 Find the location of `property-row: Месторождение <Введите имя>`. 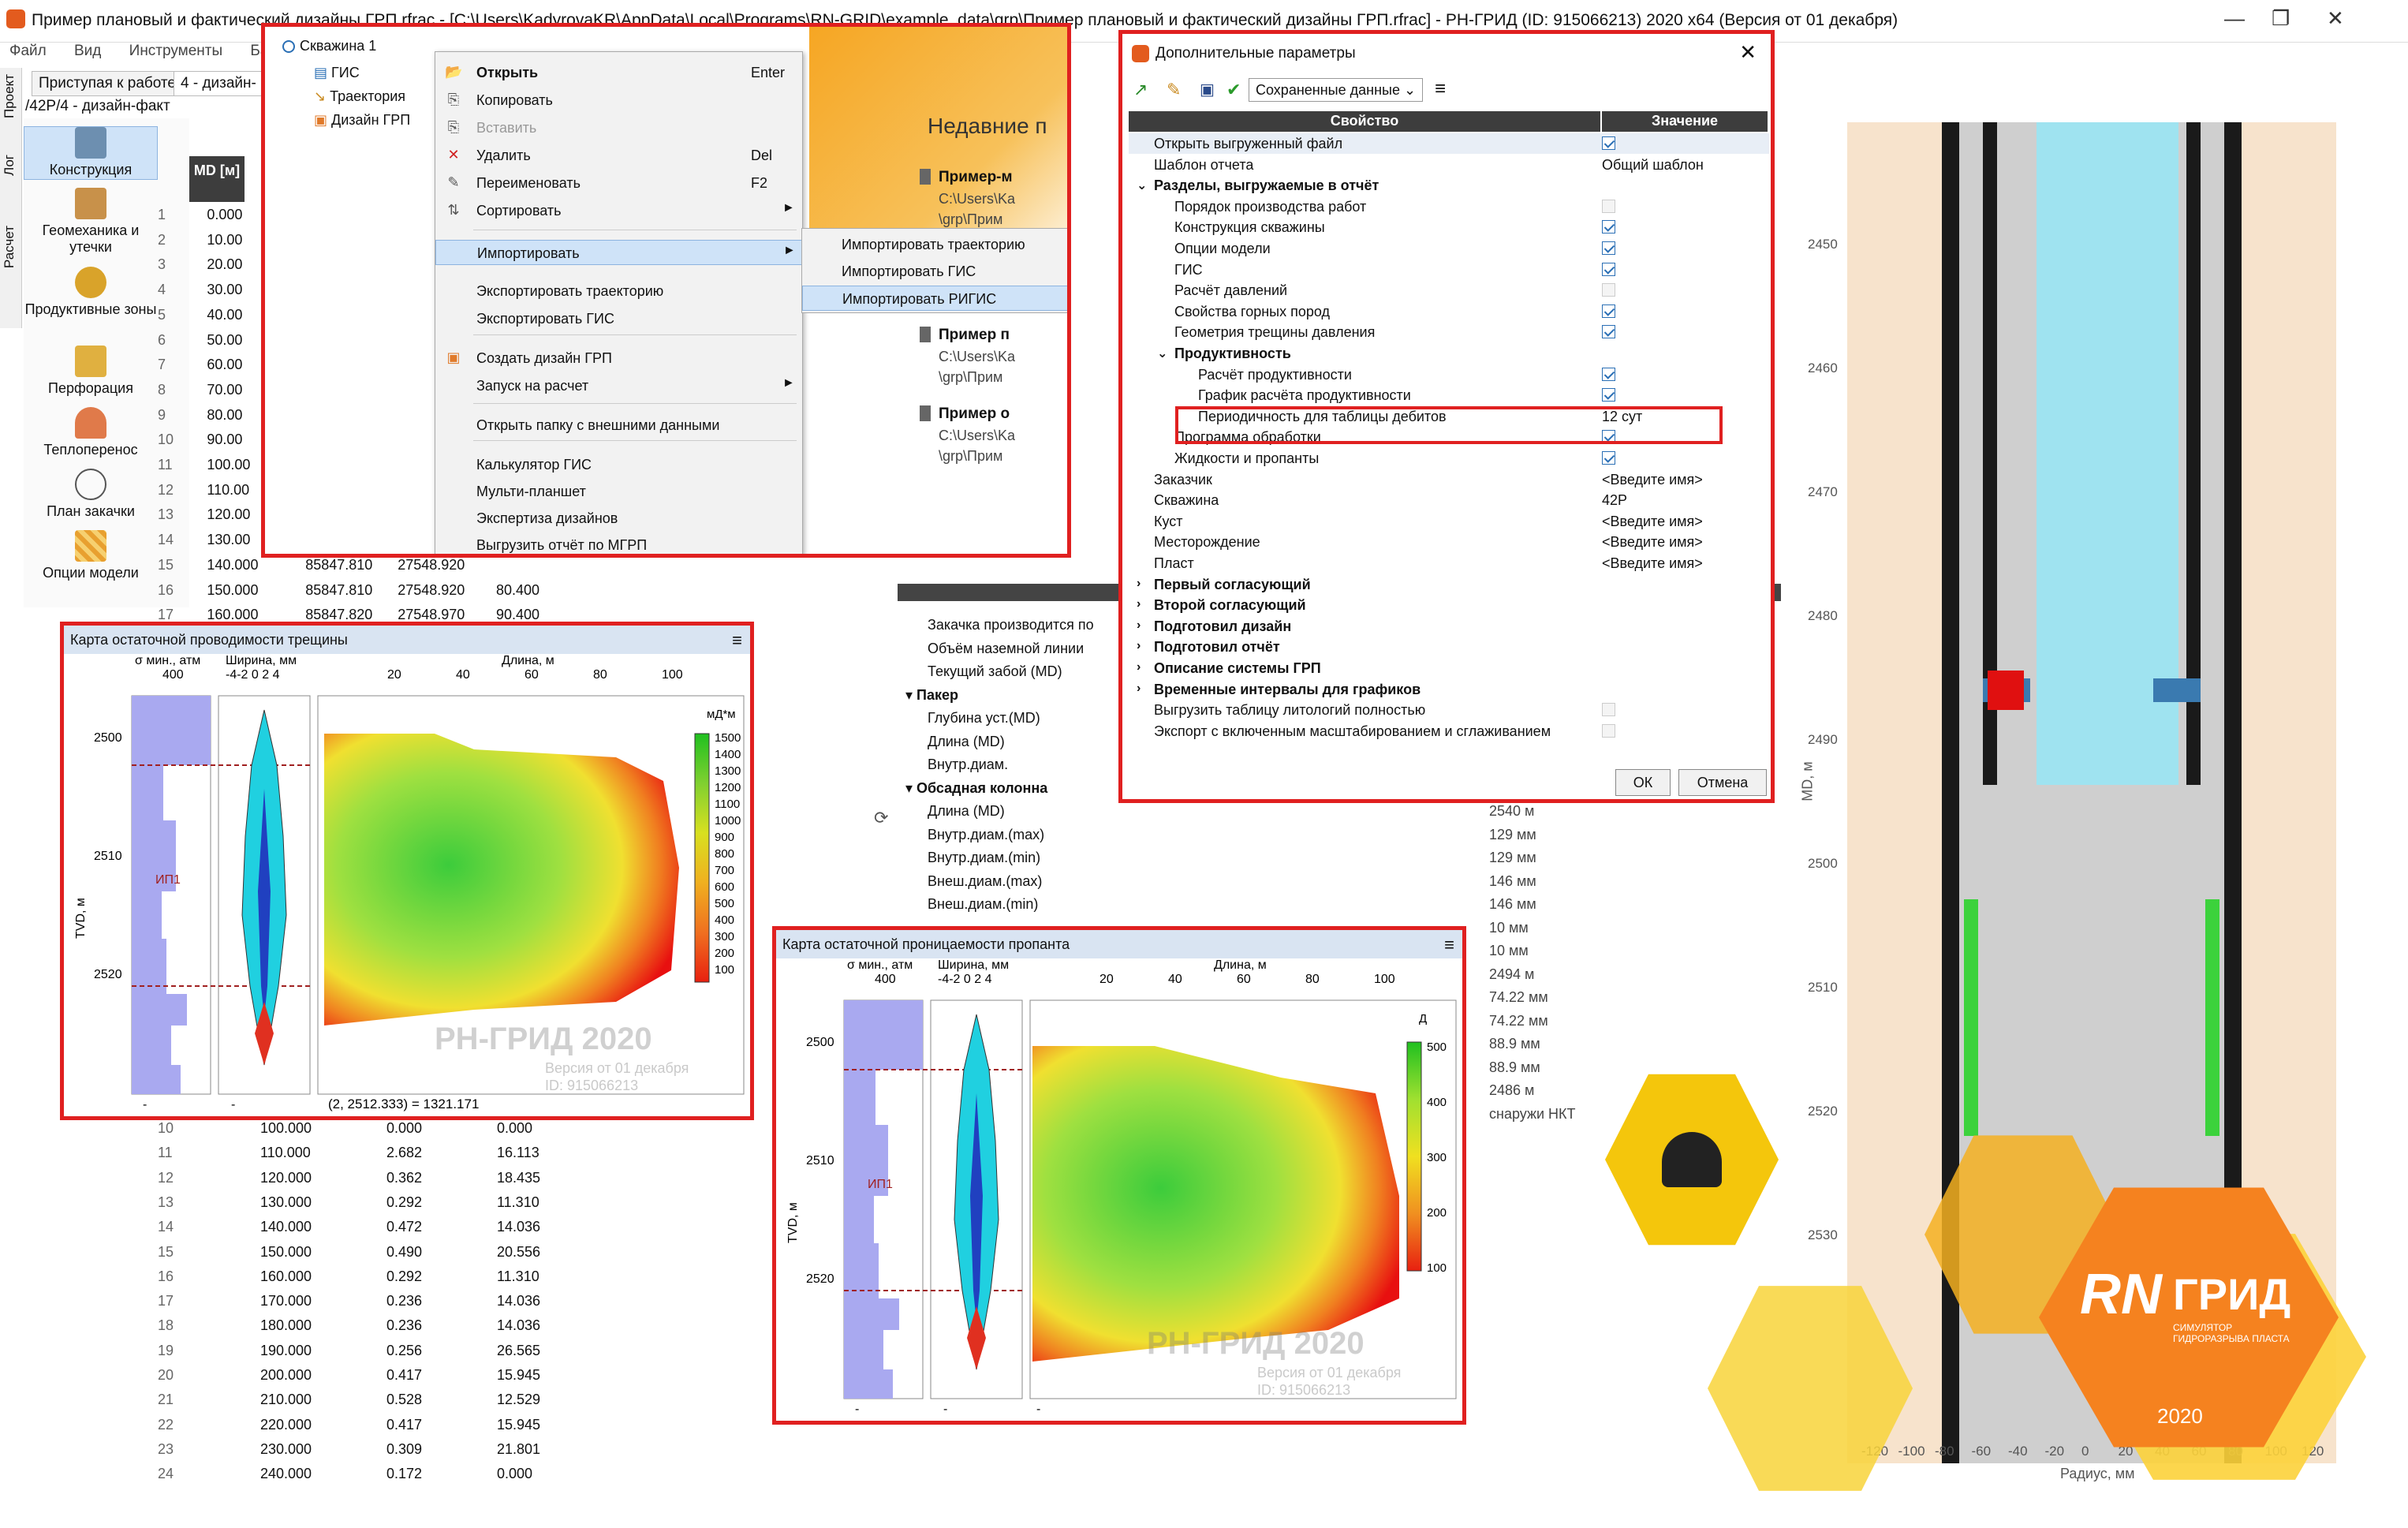

property-row: Месторождение <Введите имя> is located at coordinates (1449, 542).